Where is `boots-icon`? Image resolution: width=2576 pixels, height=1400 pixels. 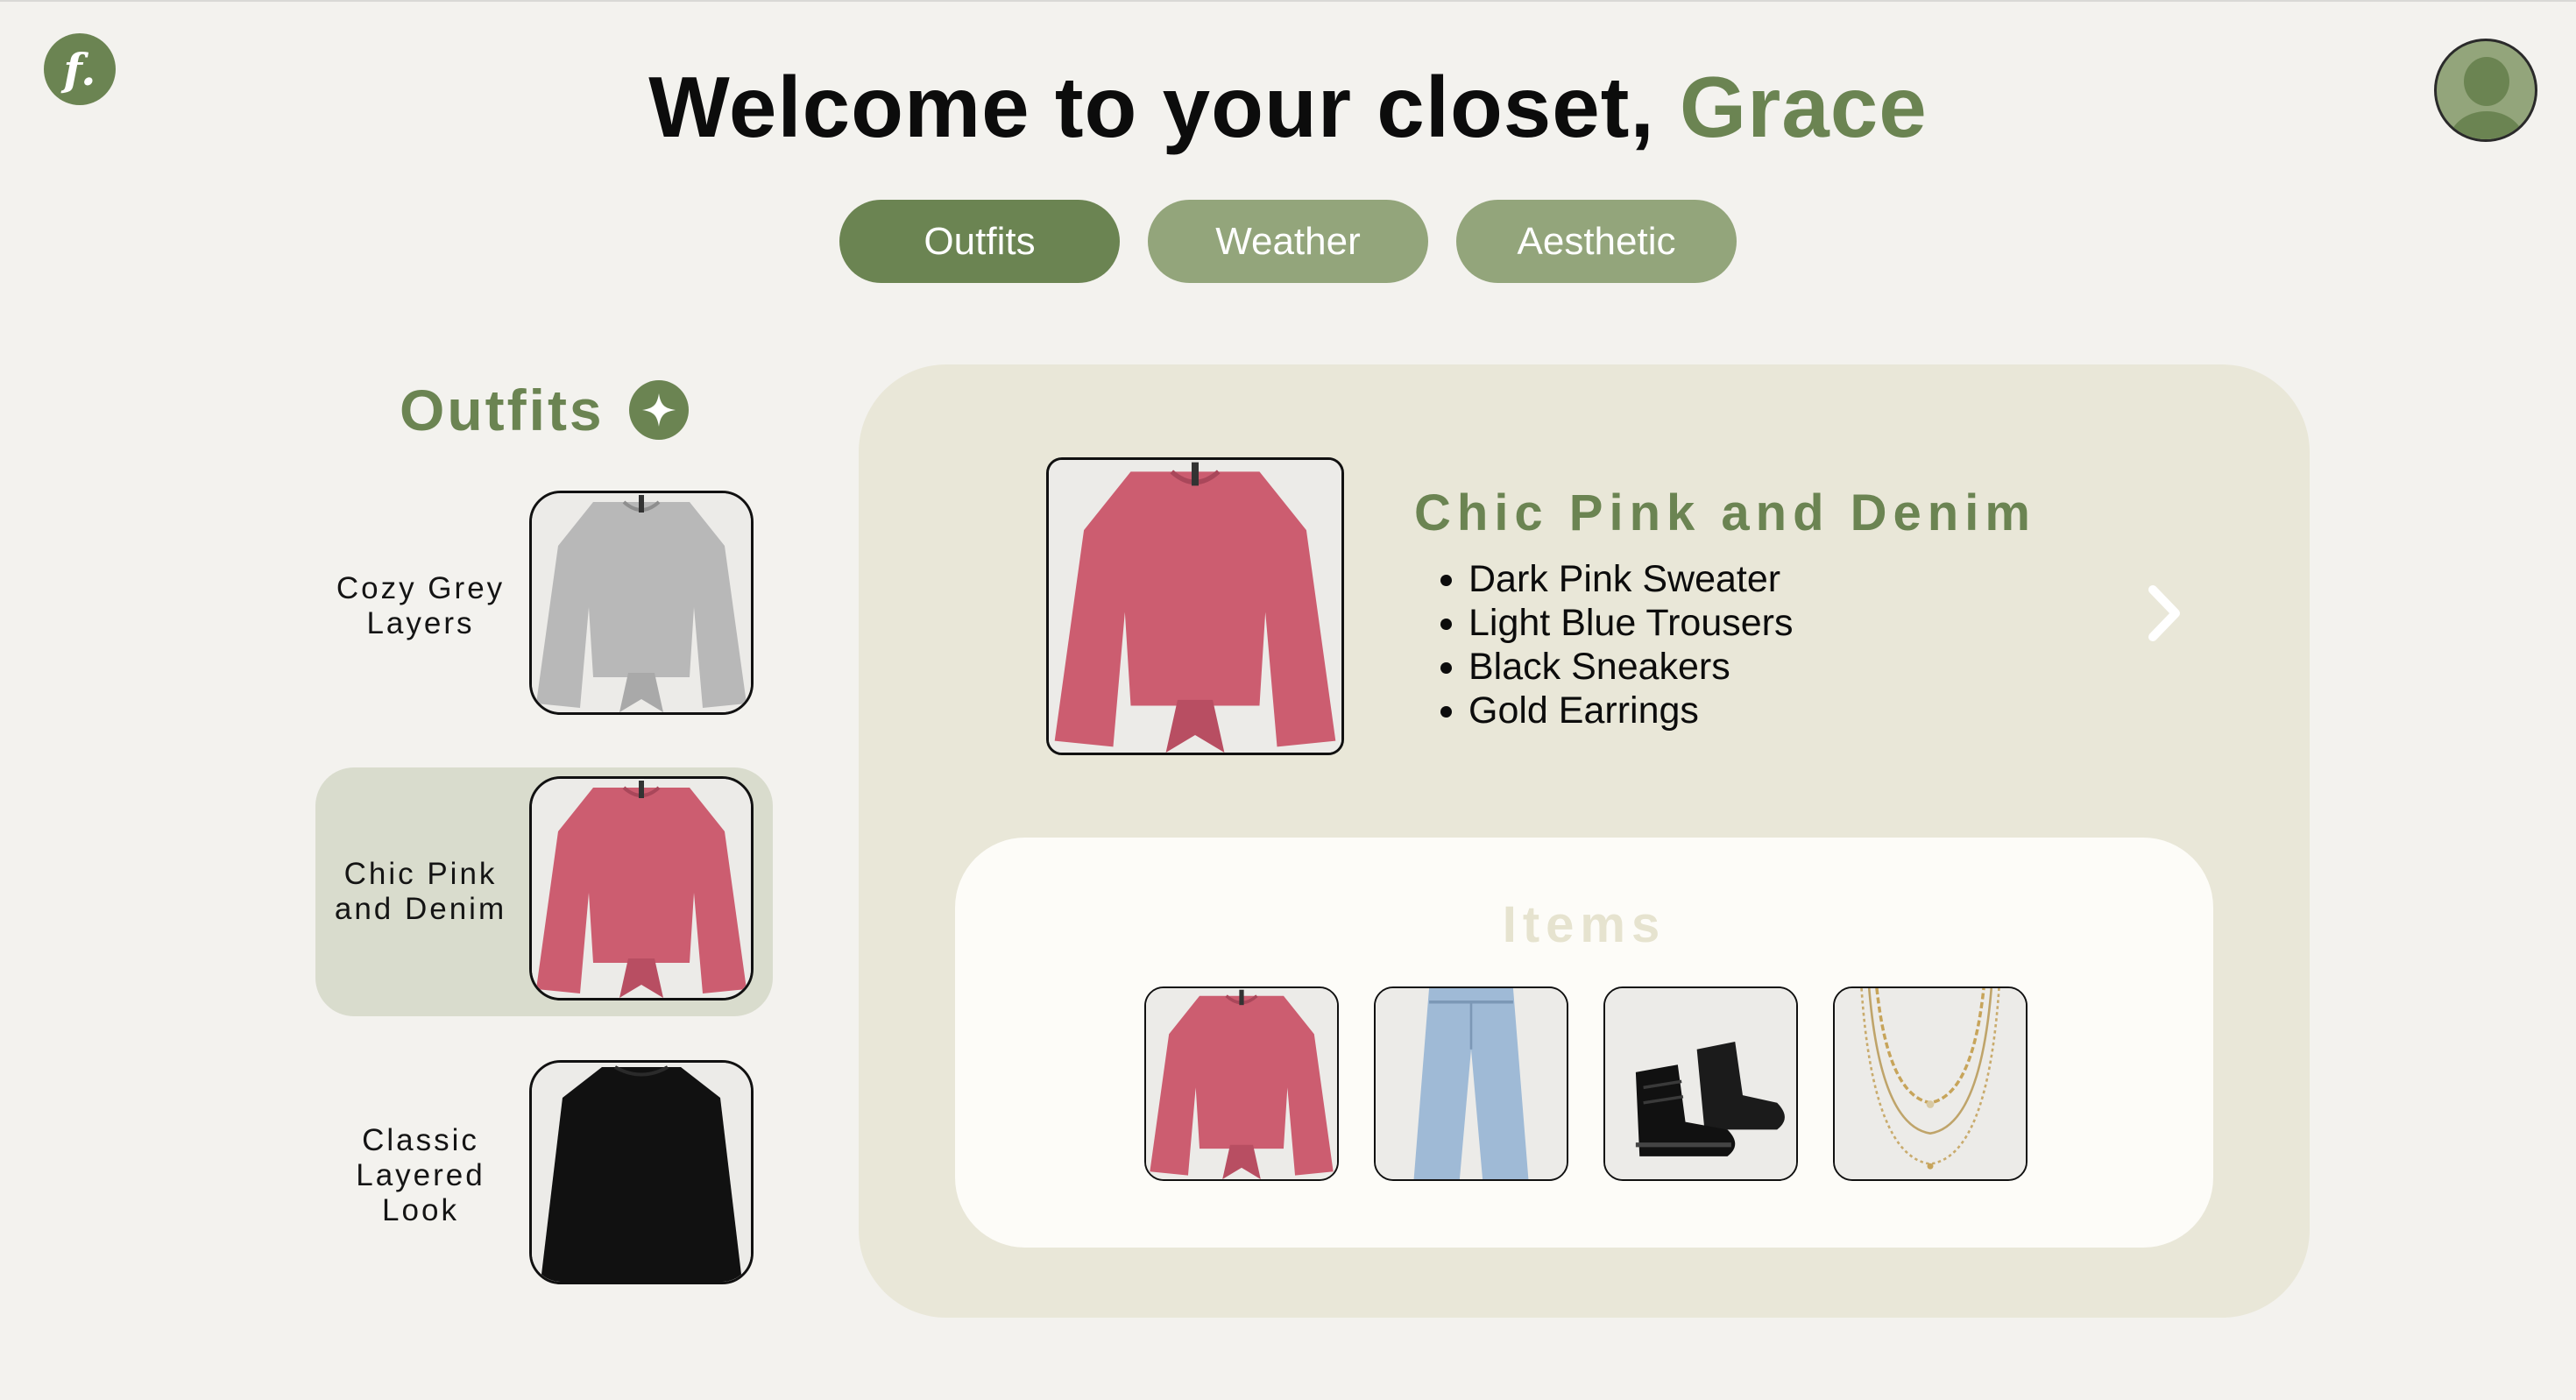 boots-icon is located at coordinates (1700, 1083).